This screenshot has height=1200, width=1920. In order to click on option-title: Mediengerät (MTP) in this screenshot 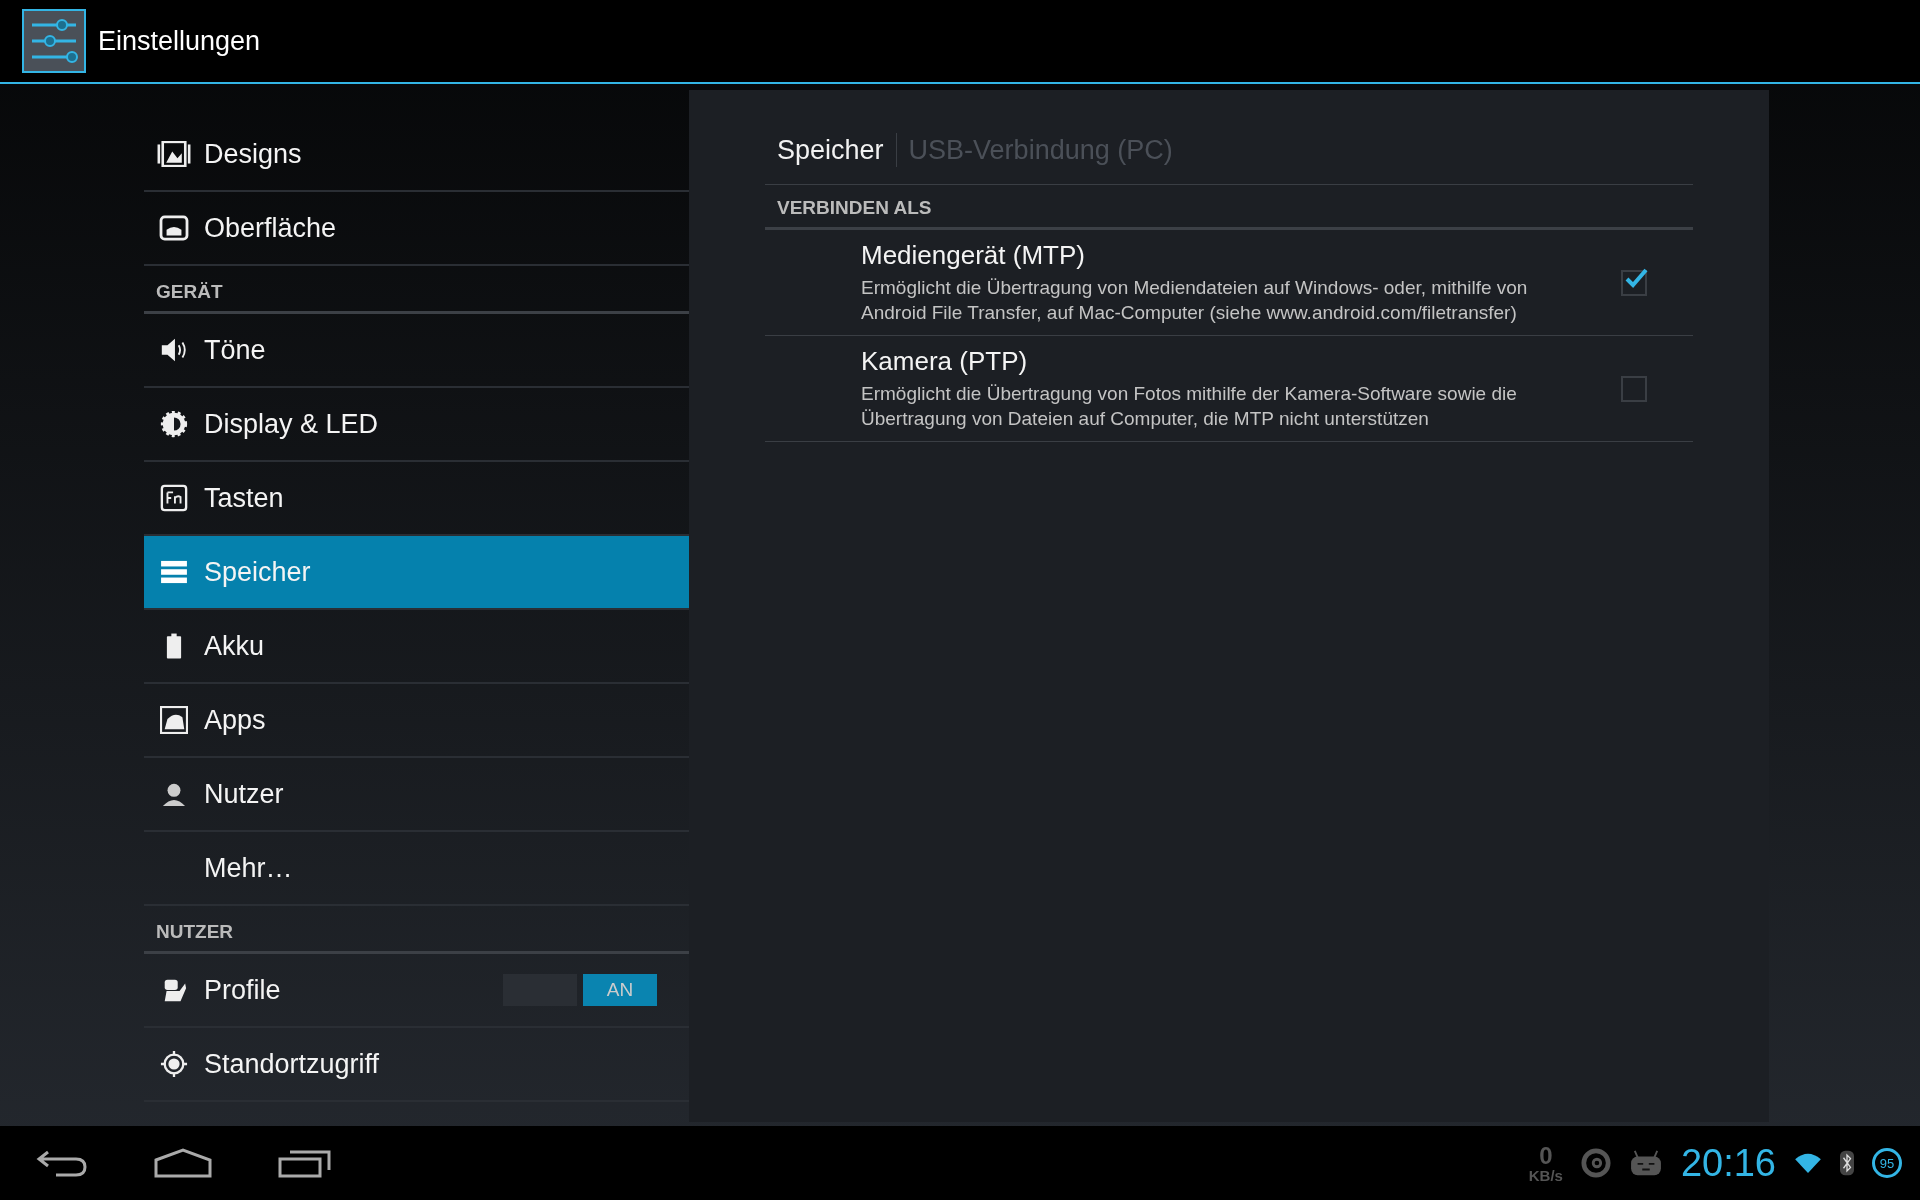, I will do `click(973, 255)`.